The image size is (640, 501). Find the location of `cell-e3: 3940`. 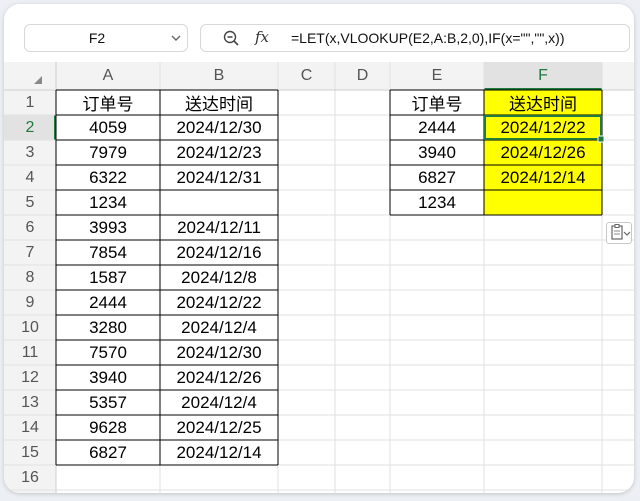

cell-e3: 3940 is located at coordinates (437, 152).